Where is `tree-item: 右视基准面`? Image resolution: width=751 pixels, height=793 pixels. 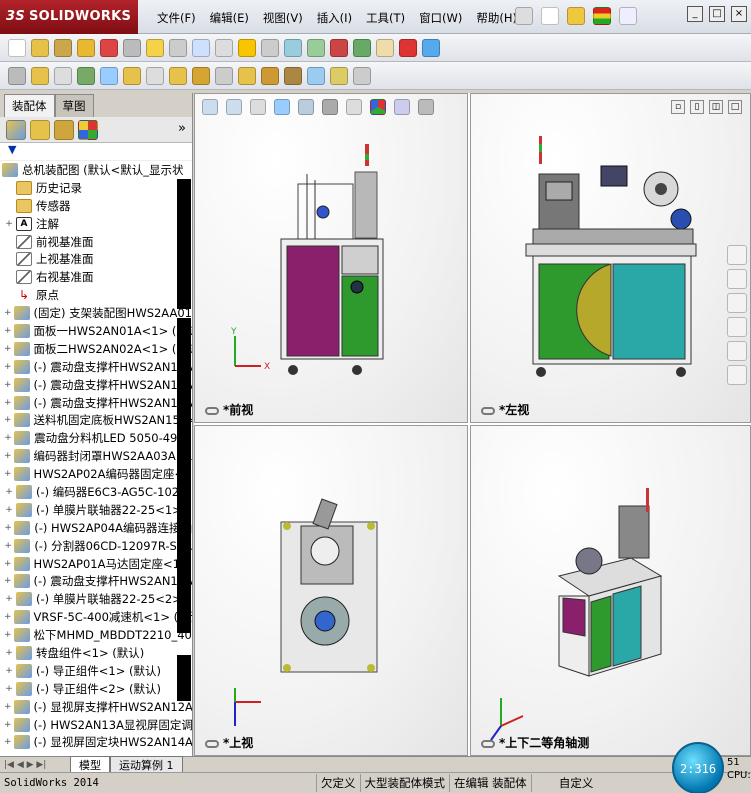
tree-item: 右视基准面 is located at coordinates (96, 277).